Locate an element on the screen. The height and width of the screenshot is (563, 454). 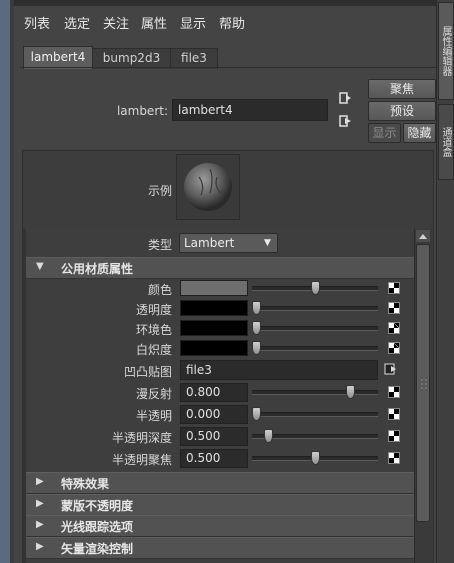
value-field: 0.800 is located at coordinates (214, 392).